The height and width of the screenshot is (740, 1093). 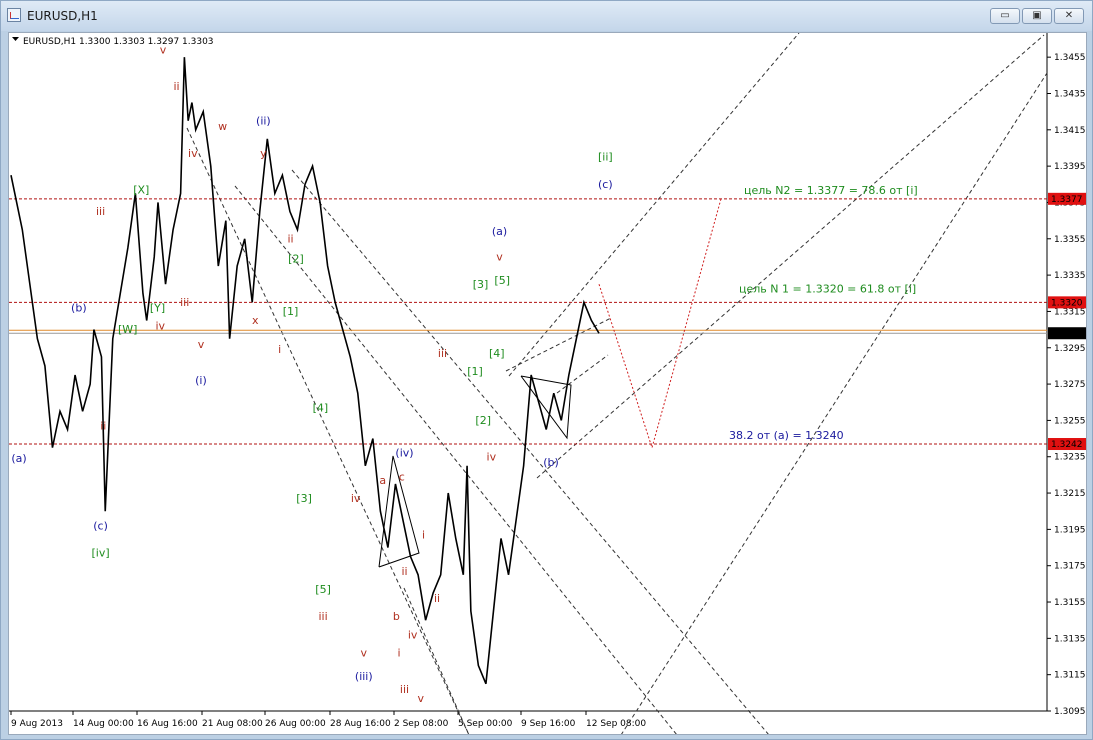 I want to click on time-tick-label: 9 Aug 2013, so click(x=37, y=724).